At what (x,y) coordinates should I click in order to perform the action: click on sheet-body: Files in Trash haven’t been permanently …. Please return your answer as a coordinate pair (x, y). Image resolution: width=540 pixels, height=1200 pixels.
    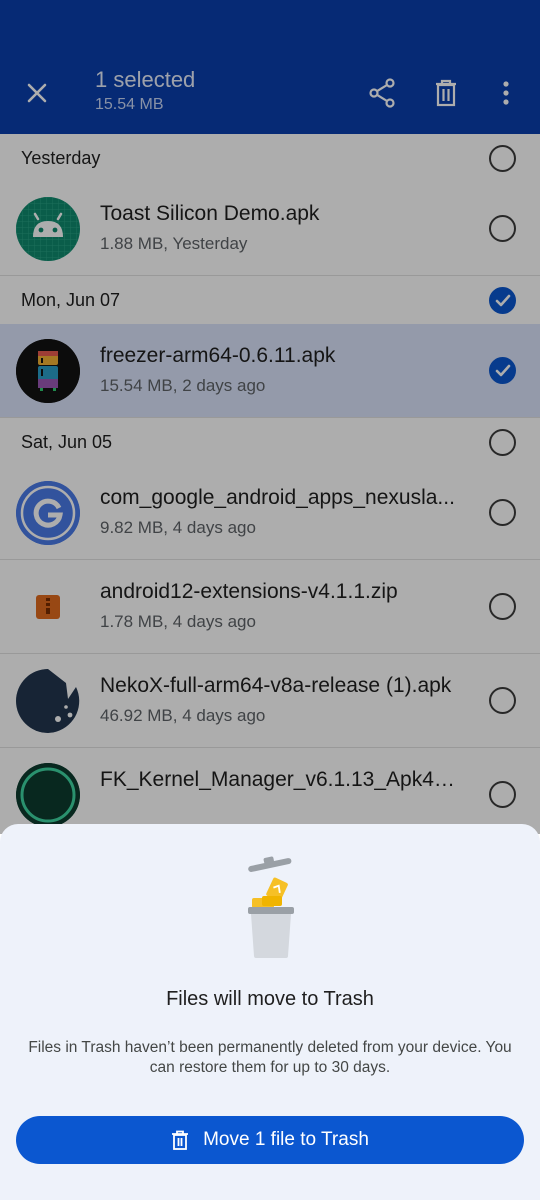
    Looking at the image, I should click on (270, 1057).